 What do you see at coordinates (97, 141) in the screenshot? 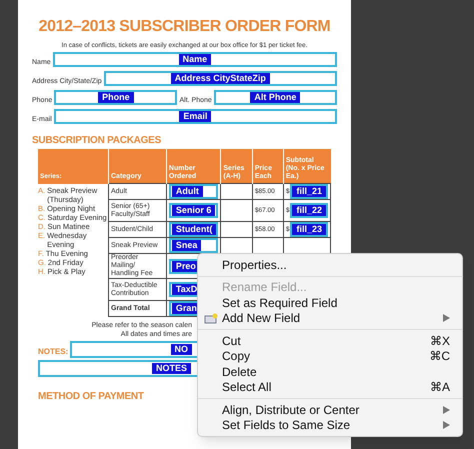
I see `section-heading: SUBSCRIPTION PACKAGES` at bounding box center [97, 141].